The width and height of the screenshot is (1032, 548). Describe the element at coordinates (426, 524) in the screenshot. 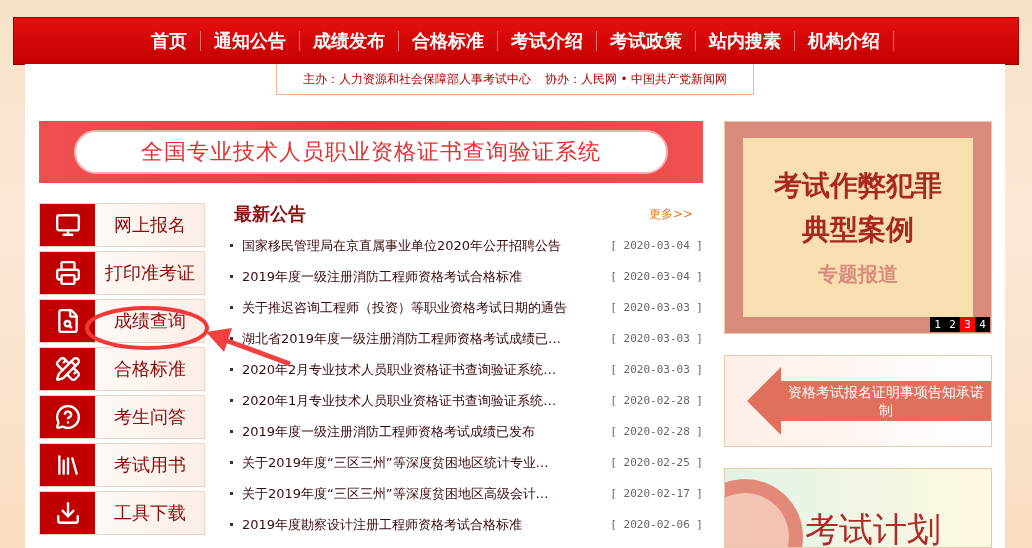

I see `news-link: 2019年度勘察设计注册工程师资格考试合格标准` at that location.